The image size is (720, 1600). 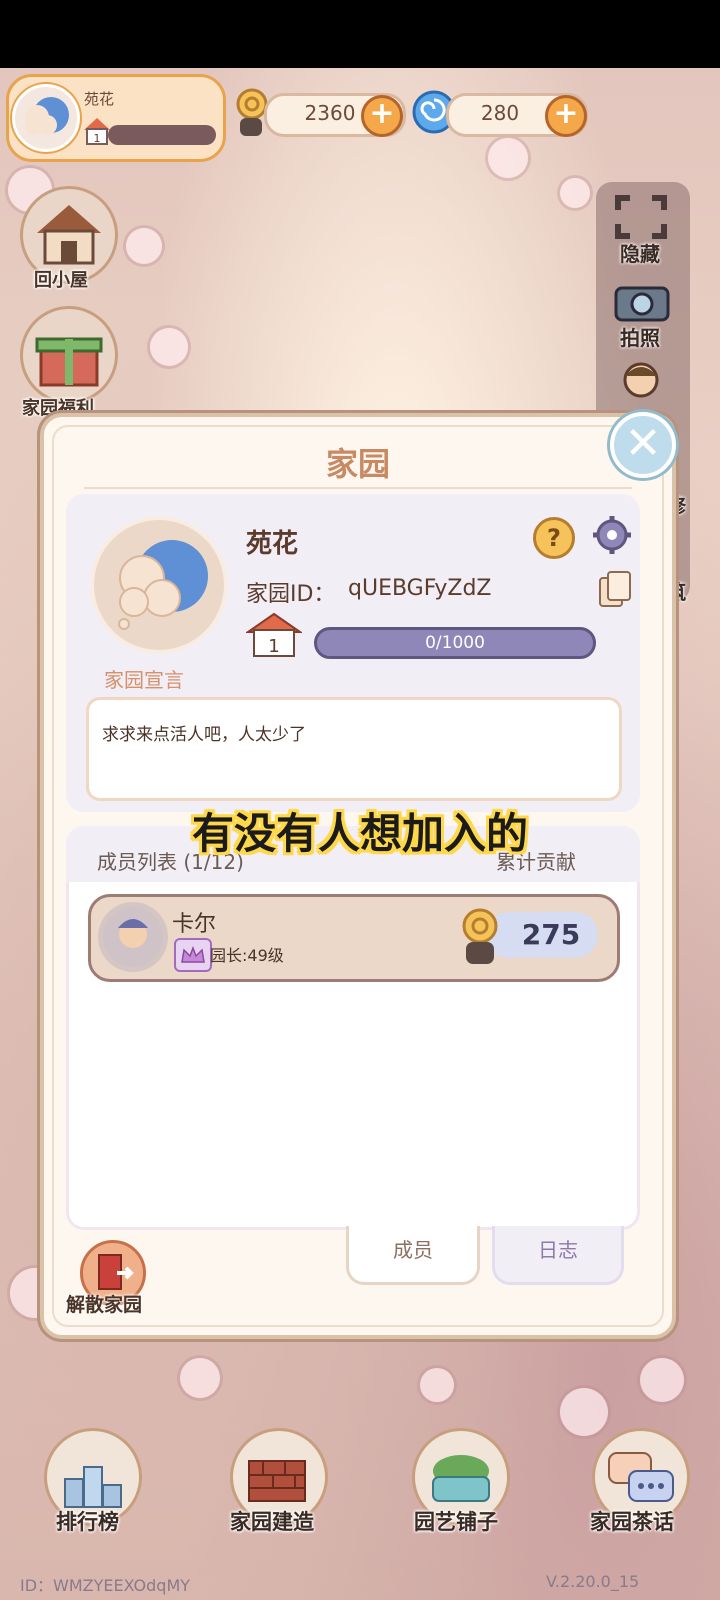 What do you see at coordinates (104, 1305) in the screenshot?
I see `disband-garden-label: 解散家园` at bounding box center [104, 1305].